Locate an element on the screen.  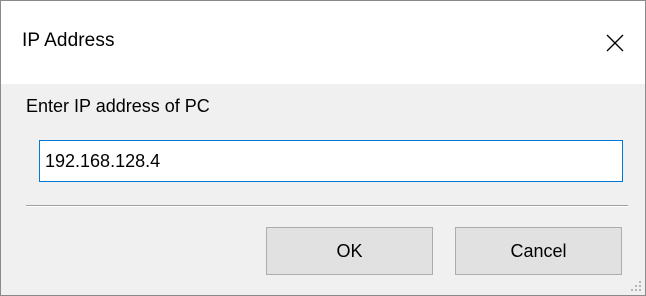
prompt-label: Enter IP address of PC is located at coordinates (118, 106).